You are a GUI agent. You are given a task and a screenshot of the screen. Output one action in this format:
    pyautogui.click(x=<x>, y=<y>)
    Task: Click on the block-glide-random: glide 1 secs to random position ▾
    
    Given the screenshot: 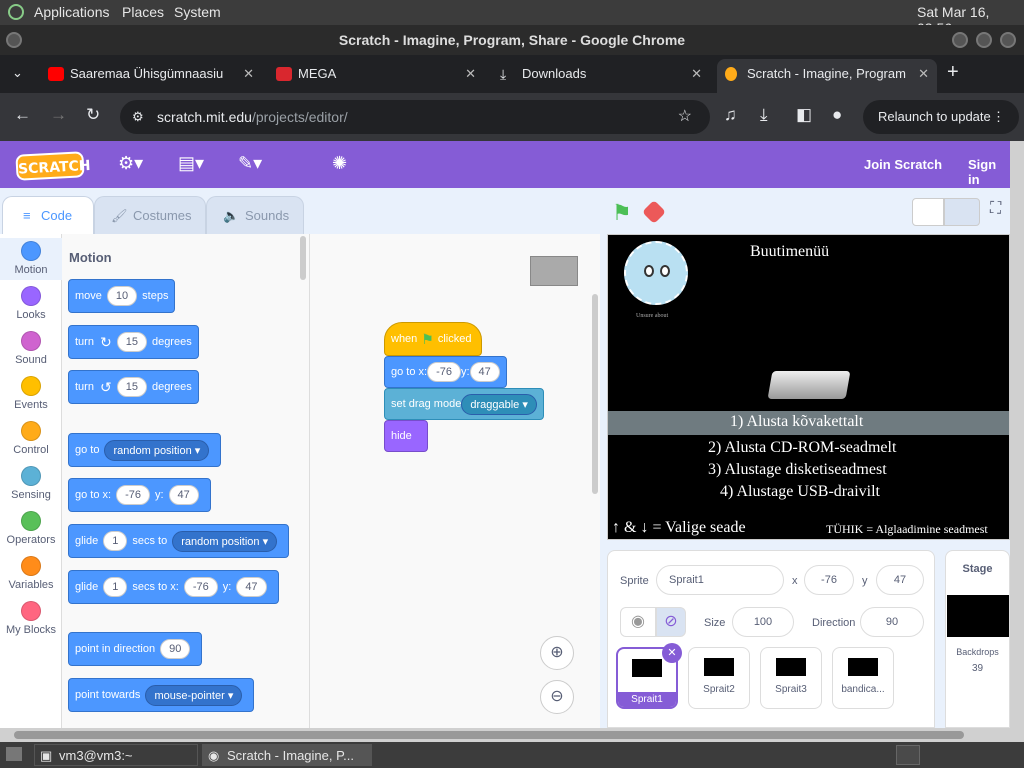 What is the action you would take?
    pyautogui.click(x=179, y=541)
    